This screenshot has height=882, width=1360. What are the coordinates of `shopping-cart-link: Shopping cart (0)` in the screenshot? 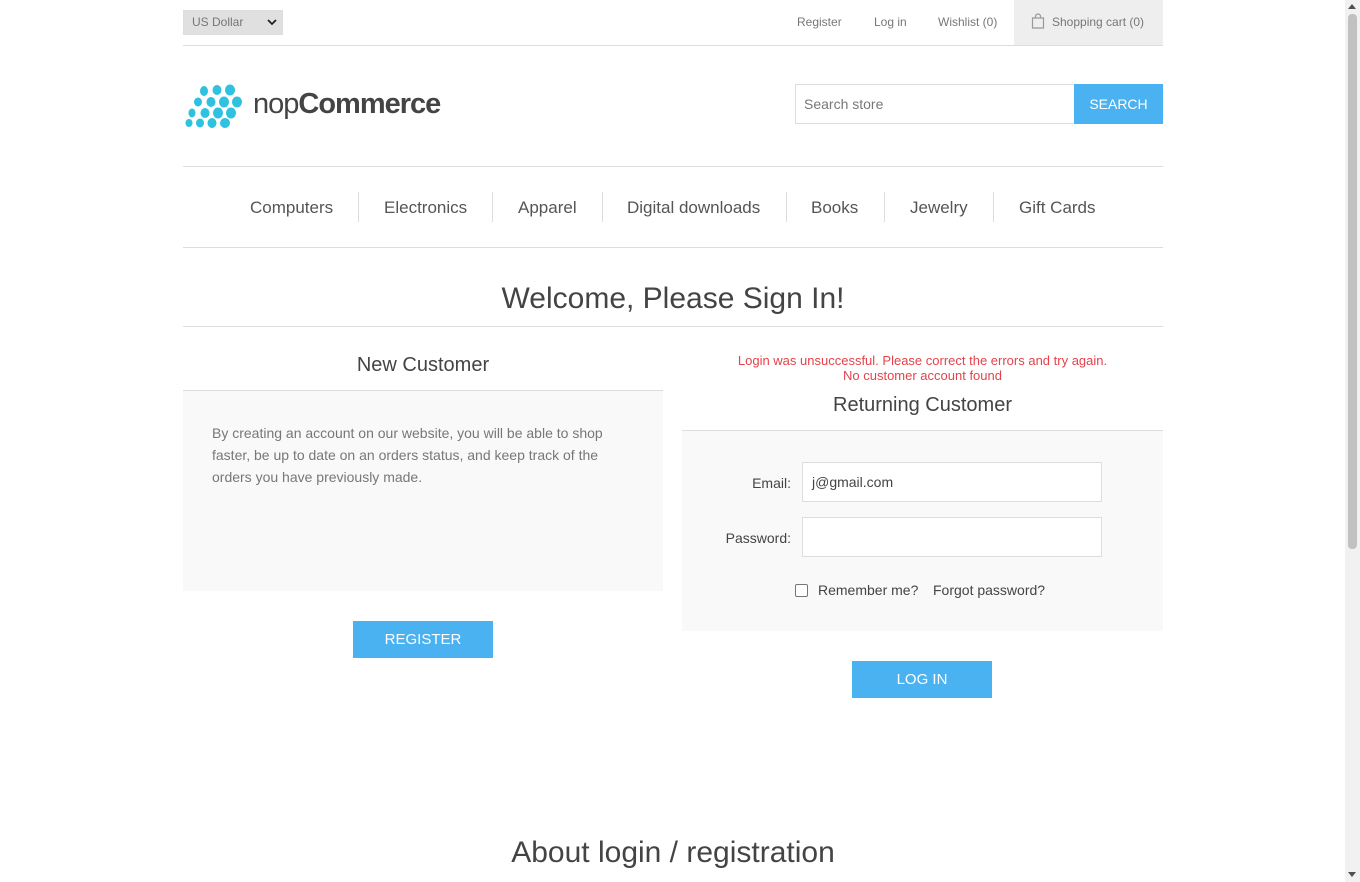 It's located at (1088, 22).